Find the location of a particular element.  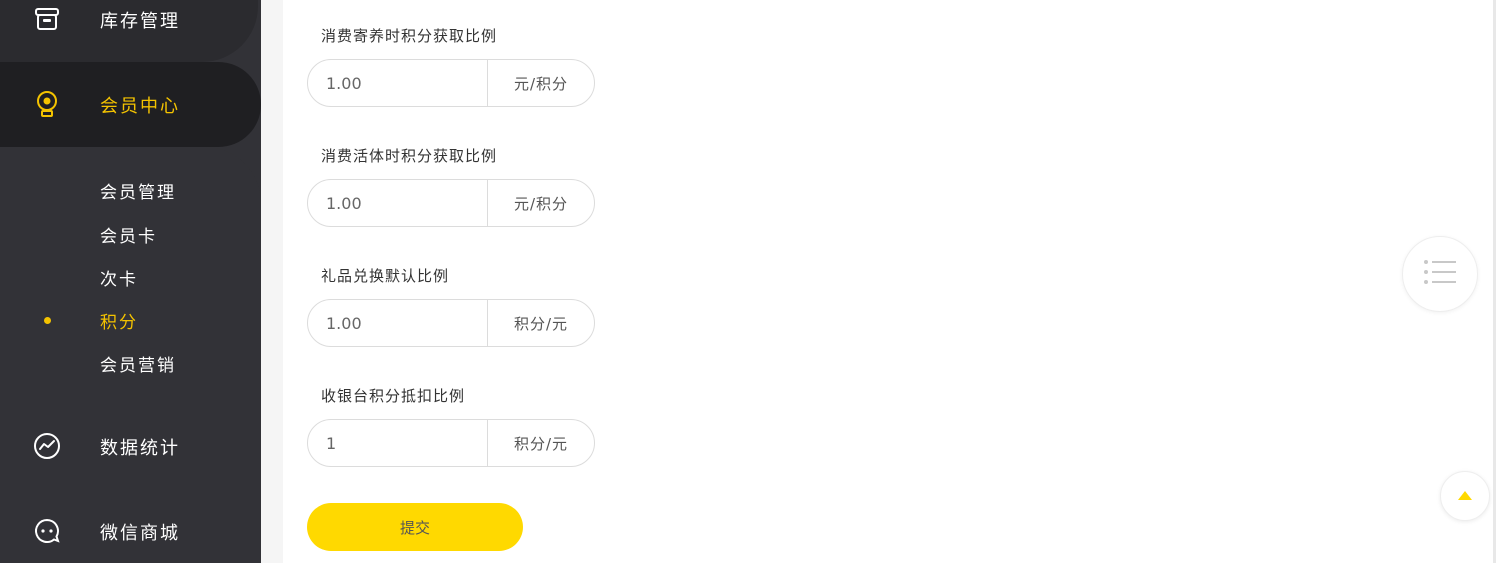

sidebar-item-wechat-mall: 微信商城 is located at coordinates (130, 531).